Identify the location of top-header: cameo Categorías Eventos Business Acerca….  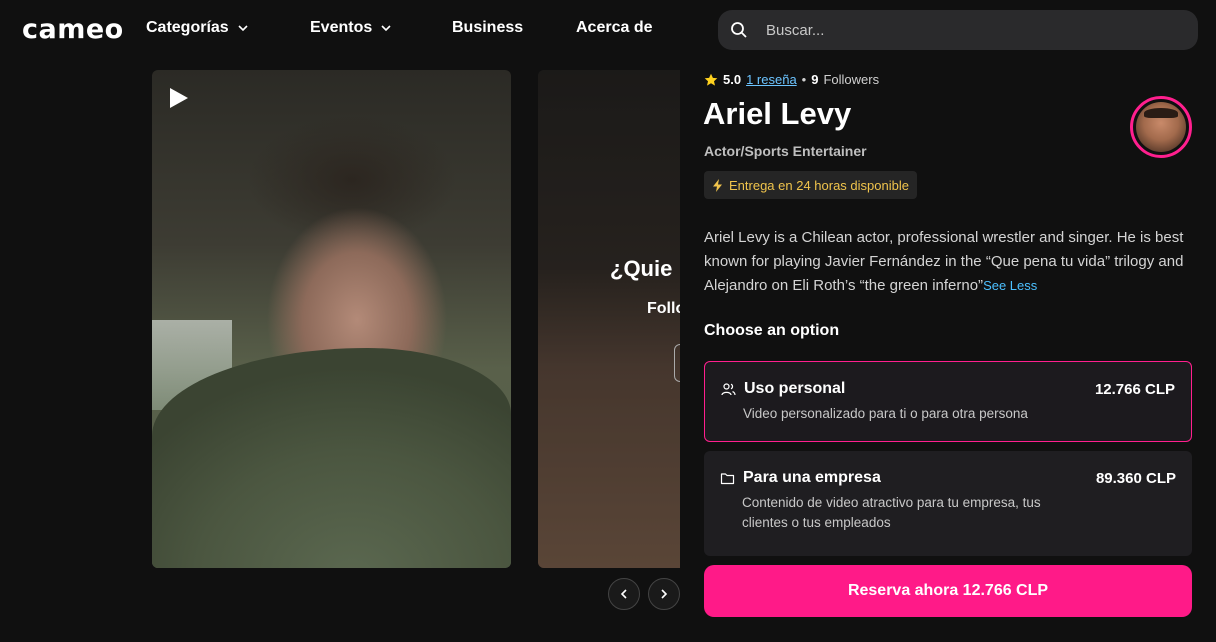
(608, 30).